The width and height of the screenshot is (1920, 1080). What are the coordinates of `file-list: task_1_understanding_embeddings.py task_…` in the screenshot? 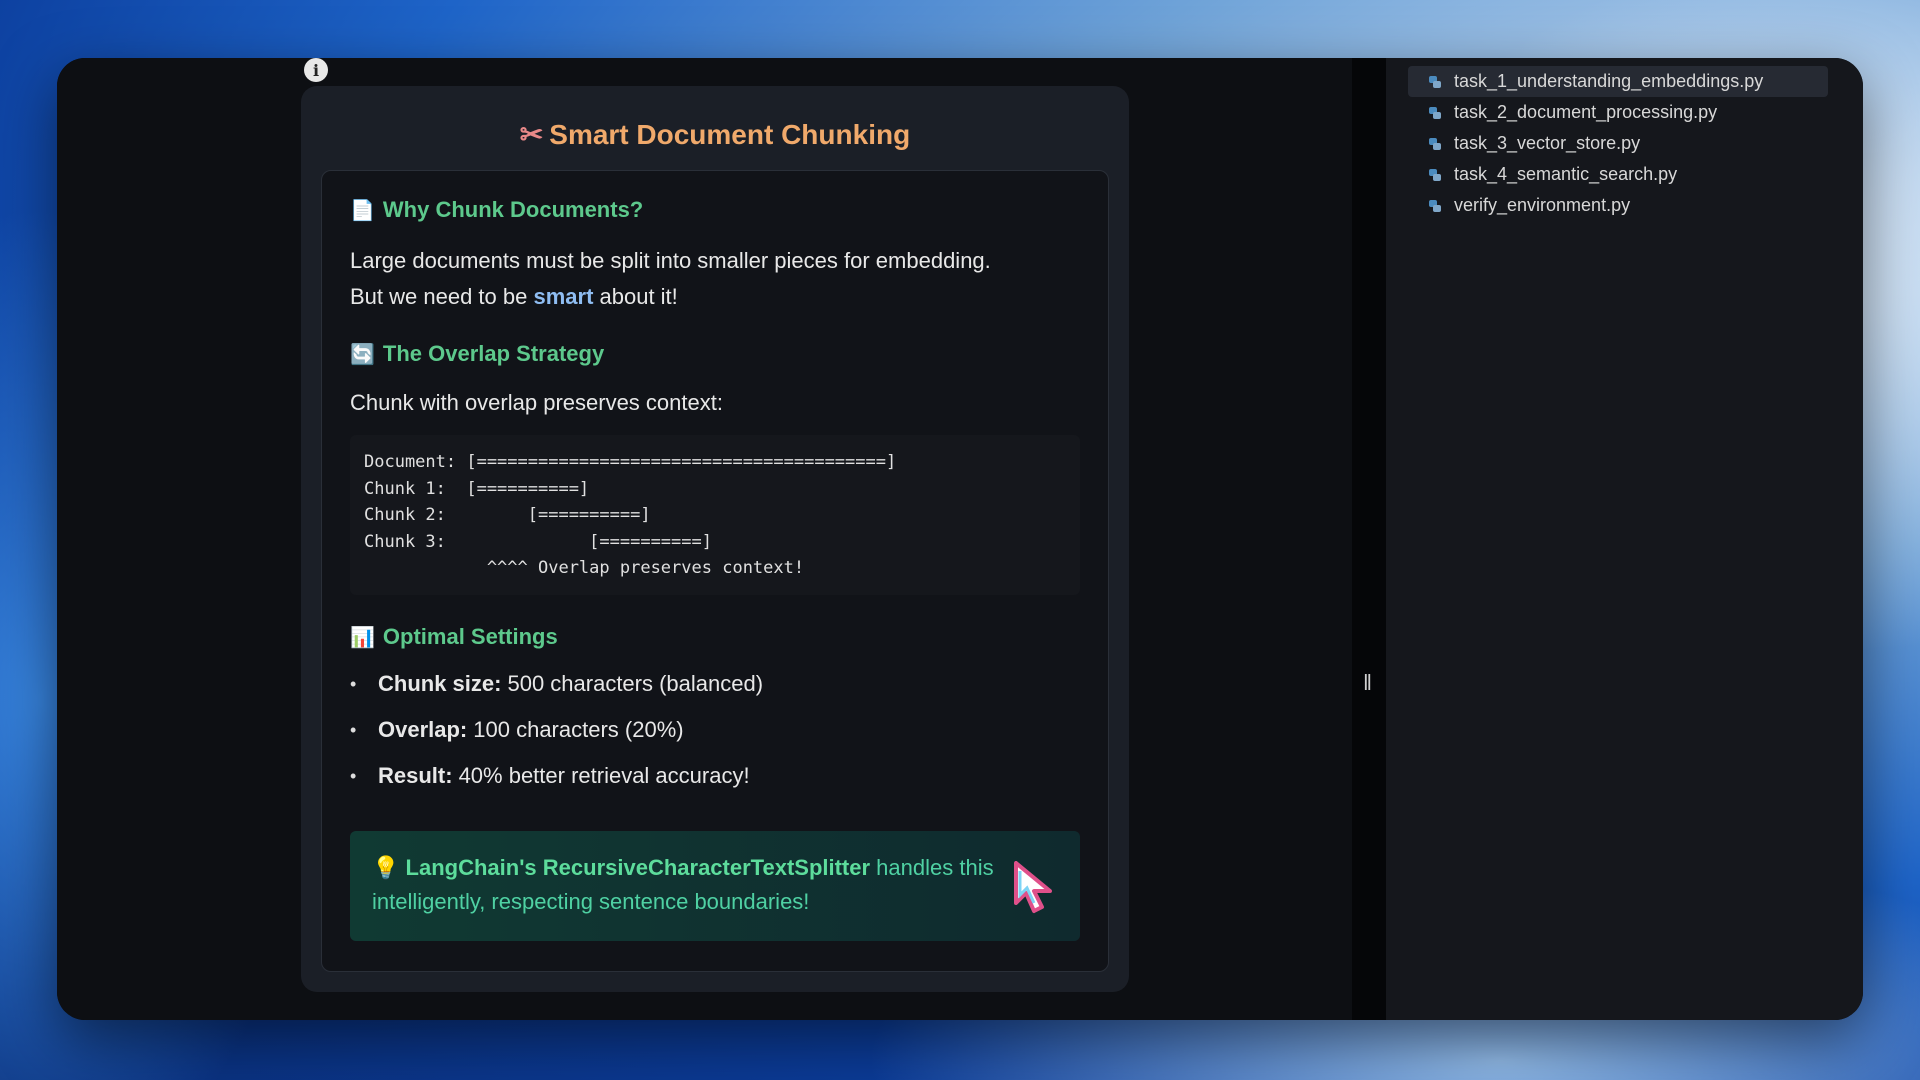 It's located at (1618, 143).